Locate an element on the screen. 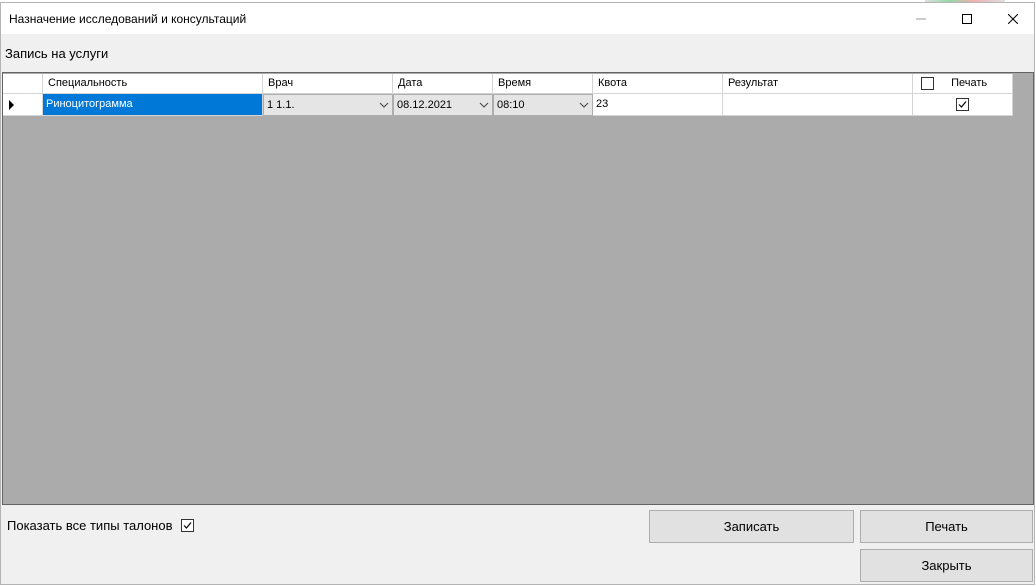 Image resolution: width=1036 pixels, height=586 pixels. cell-date-picker: 08.12.2021 is located at coordinates (443, 105).